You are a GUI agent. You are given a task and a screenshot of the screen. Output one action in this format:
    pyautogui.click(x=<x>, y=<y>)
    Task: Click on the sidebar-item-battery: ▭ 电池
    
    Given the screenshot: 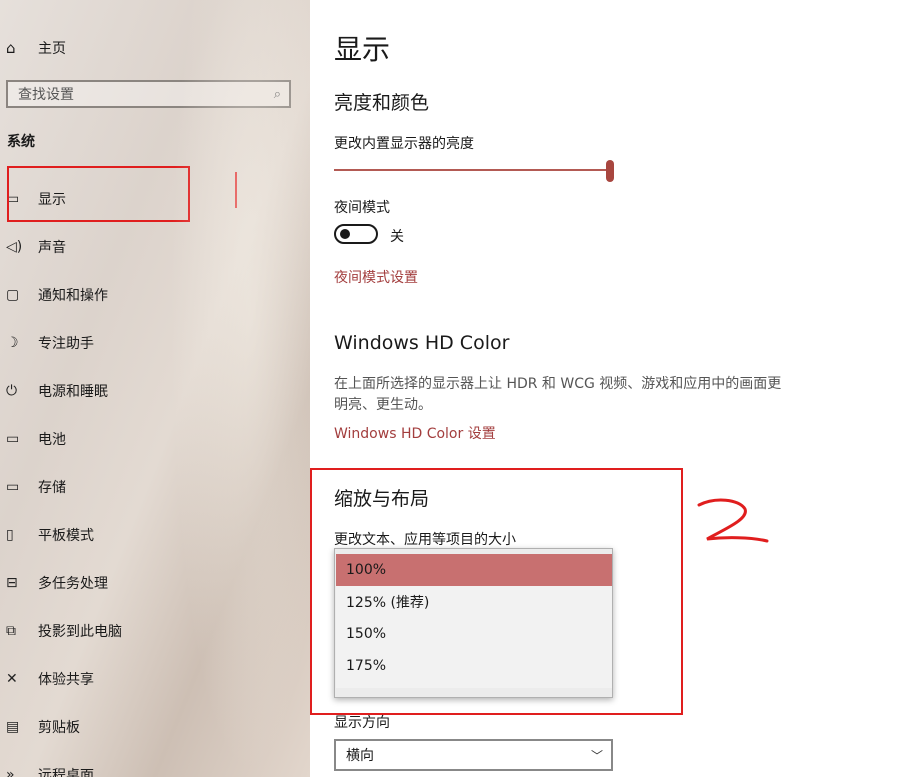 What is the action you would take?
    pyautogui.click(x=155, y=439)
    